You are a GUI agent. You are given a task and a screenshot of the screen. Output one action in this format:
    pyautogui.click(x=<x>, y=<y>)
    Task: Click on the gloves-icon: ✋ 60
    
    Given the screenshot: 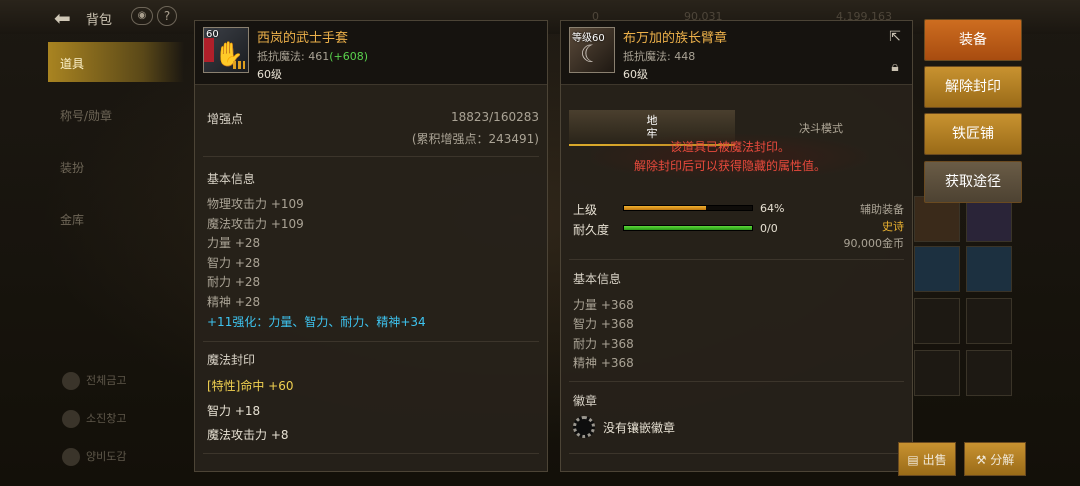 What is the action you would take?
    pyautogui.click(x=226, y=50)
    